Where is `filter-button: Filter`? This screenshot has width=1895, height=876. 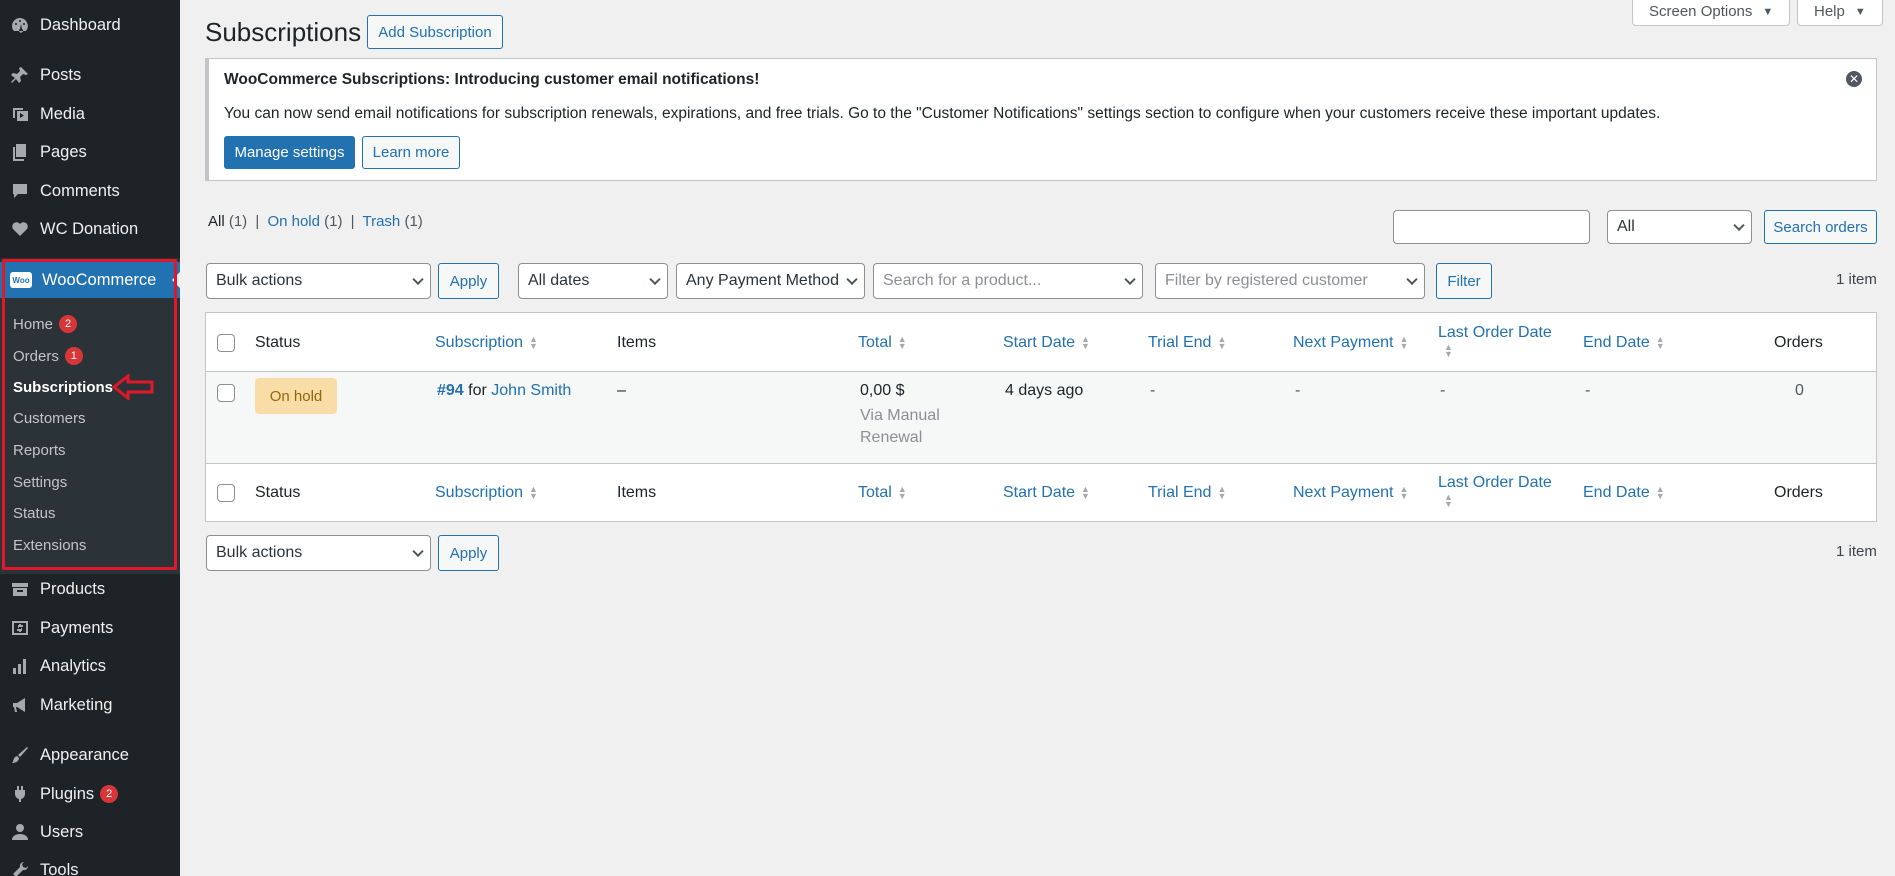 filter-button: Filter is located at coordinates (1464, 281).